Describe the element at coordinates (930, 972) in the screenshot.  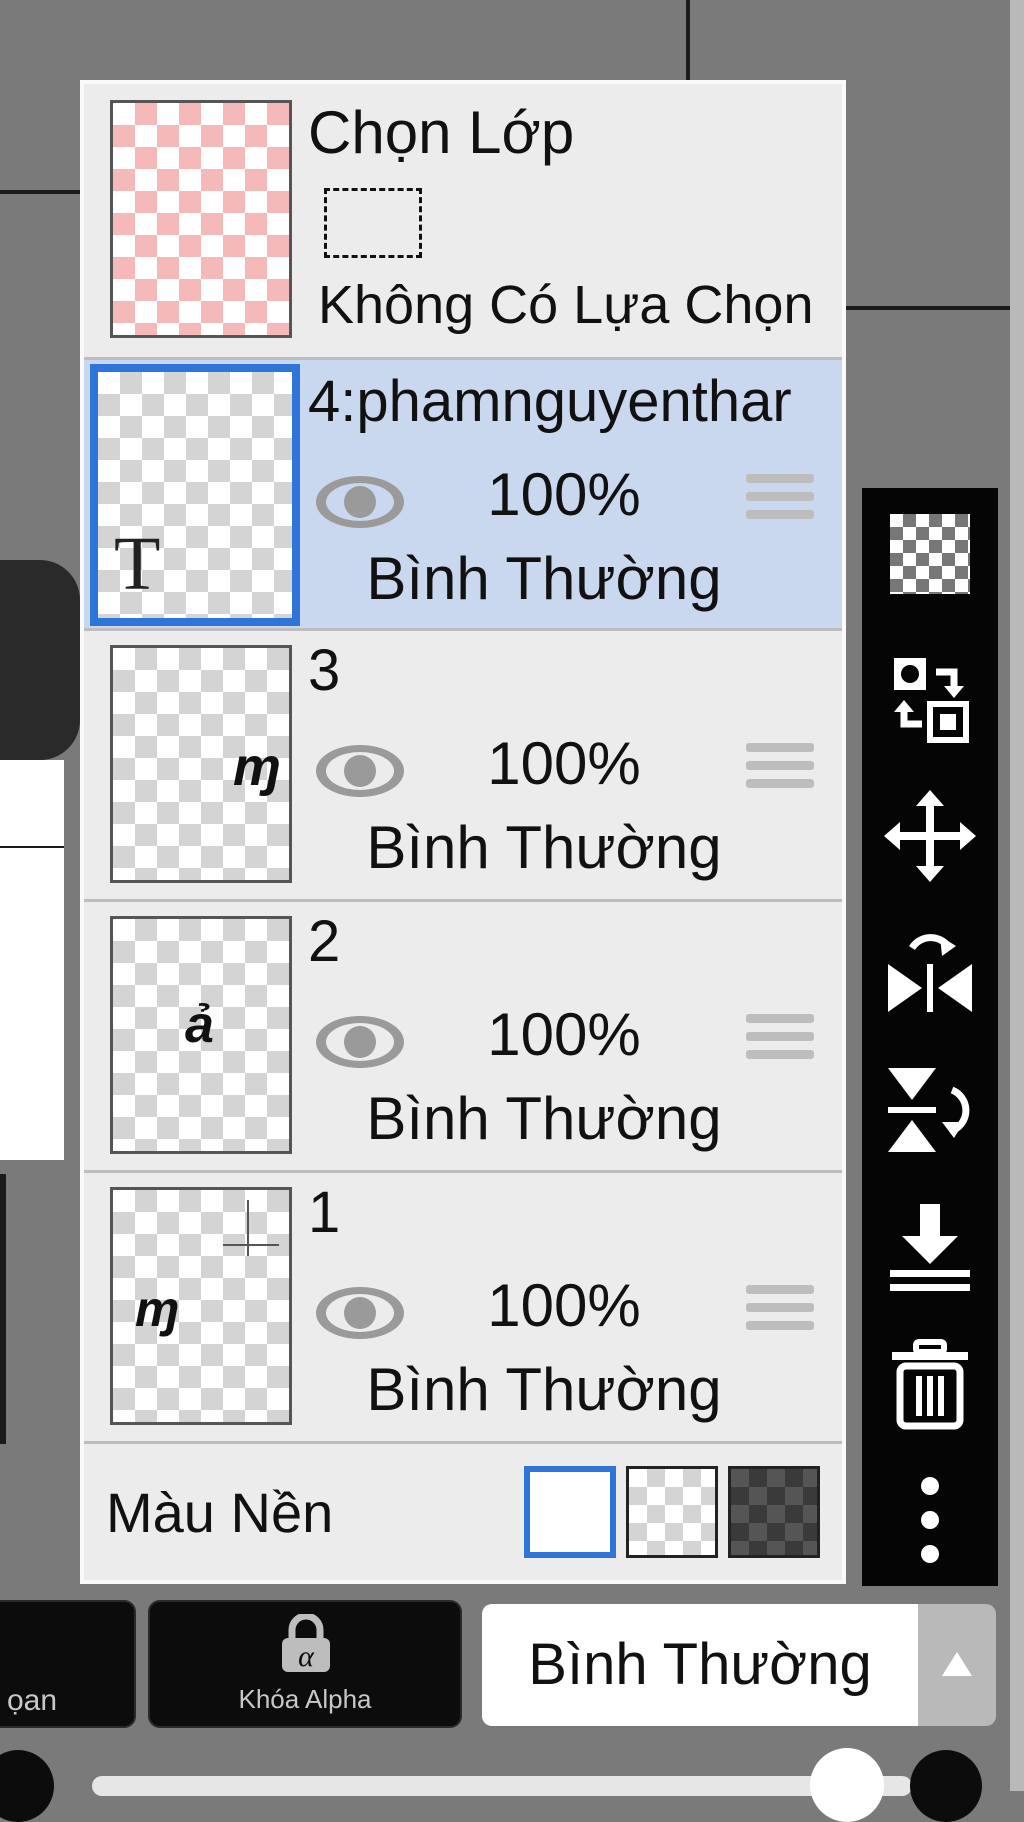
I see `flip-horizontal-icon` at that location.